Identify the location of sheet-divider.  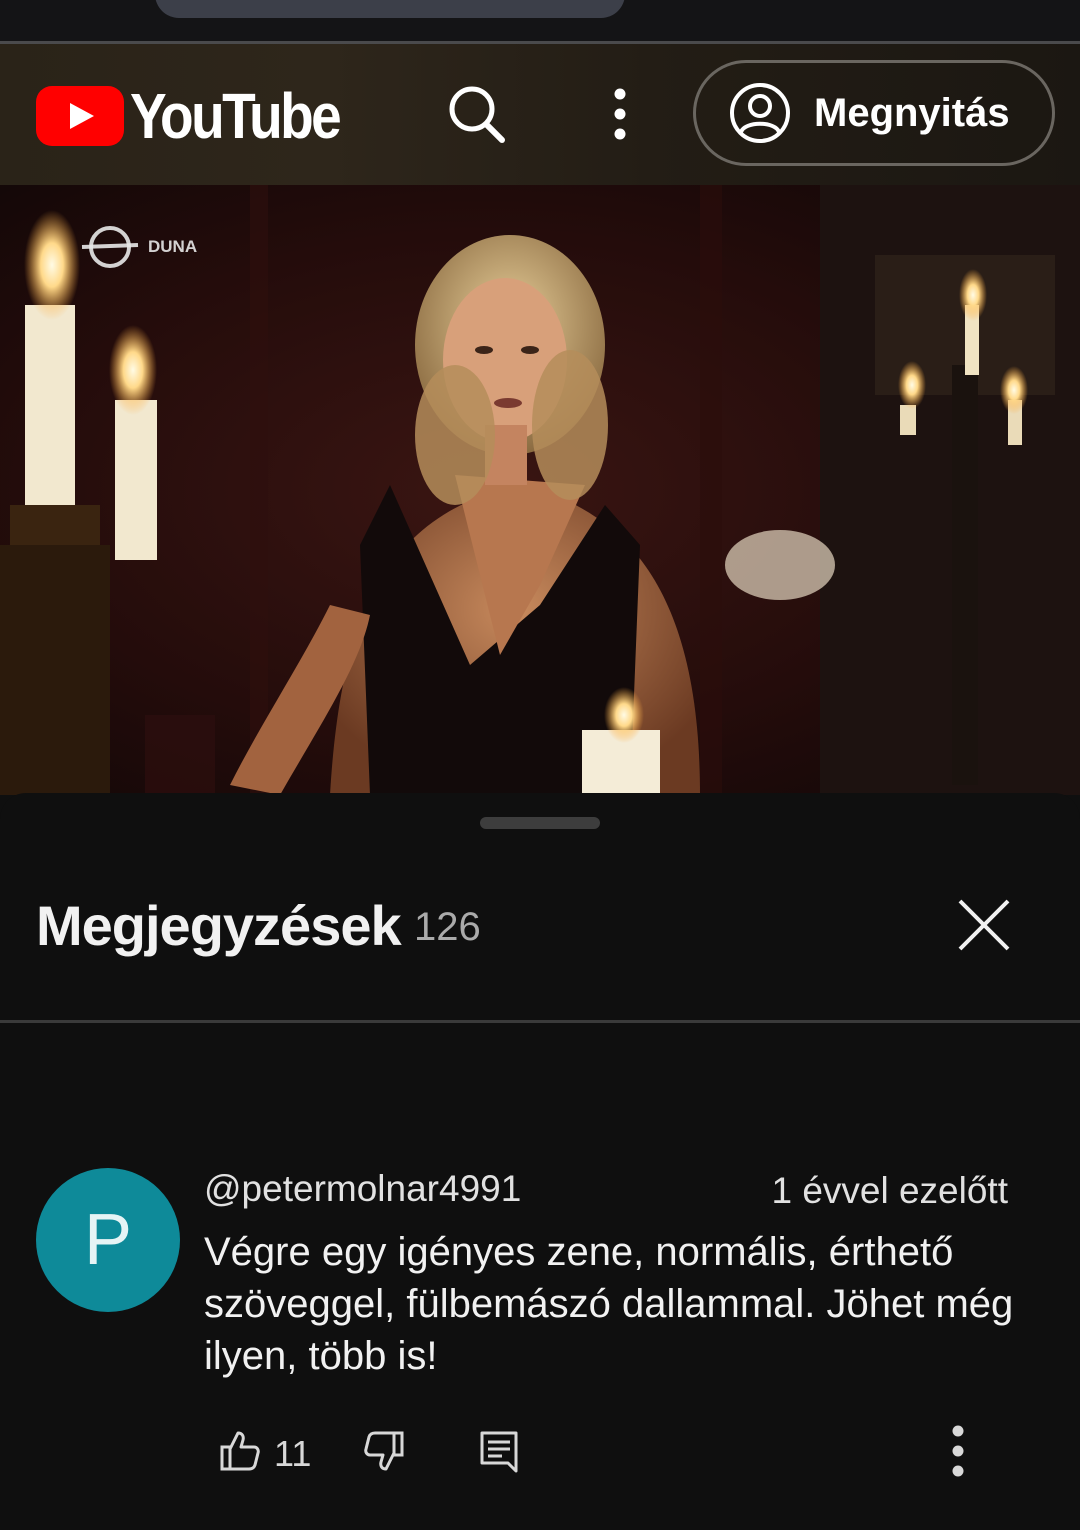
(540, 1021).